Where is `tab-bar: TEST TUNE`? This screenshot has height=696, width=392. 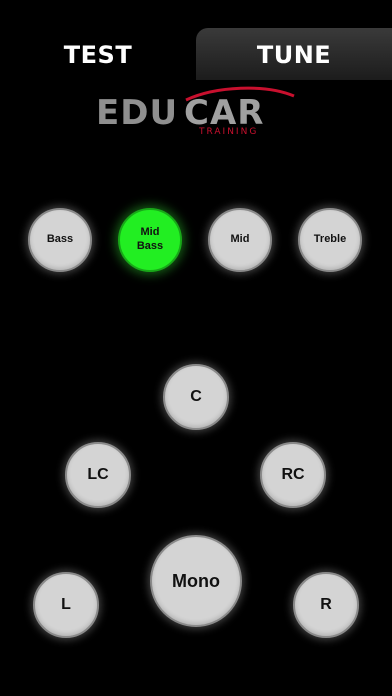 tab-bar: TEST TUNE is located at coordinates (196, 40).